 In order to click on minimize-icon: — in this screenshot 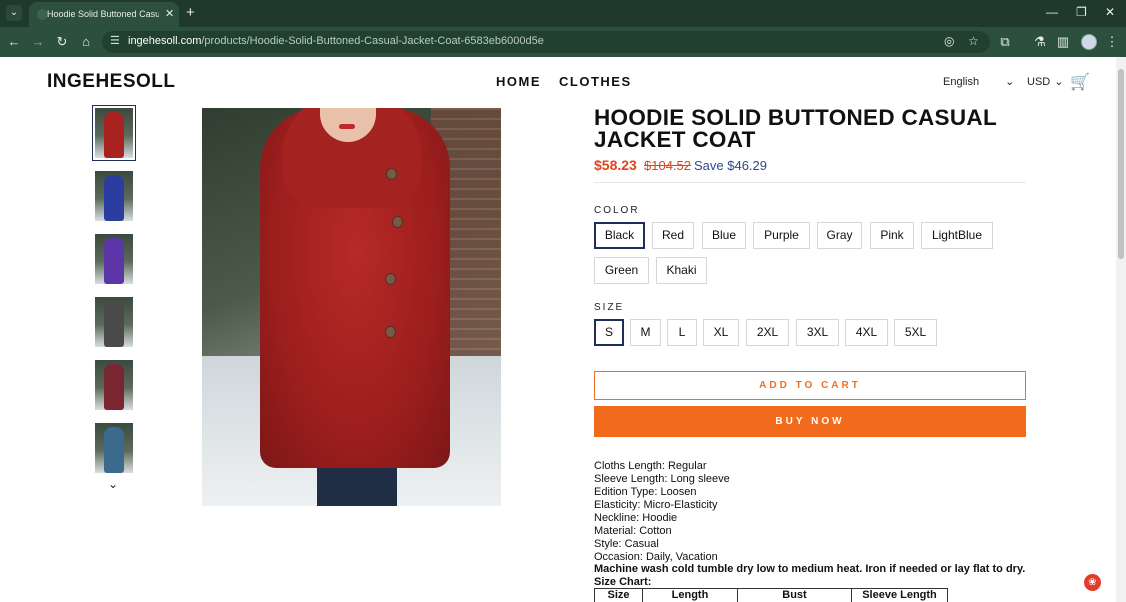, I will do `click(1052, 12)`.